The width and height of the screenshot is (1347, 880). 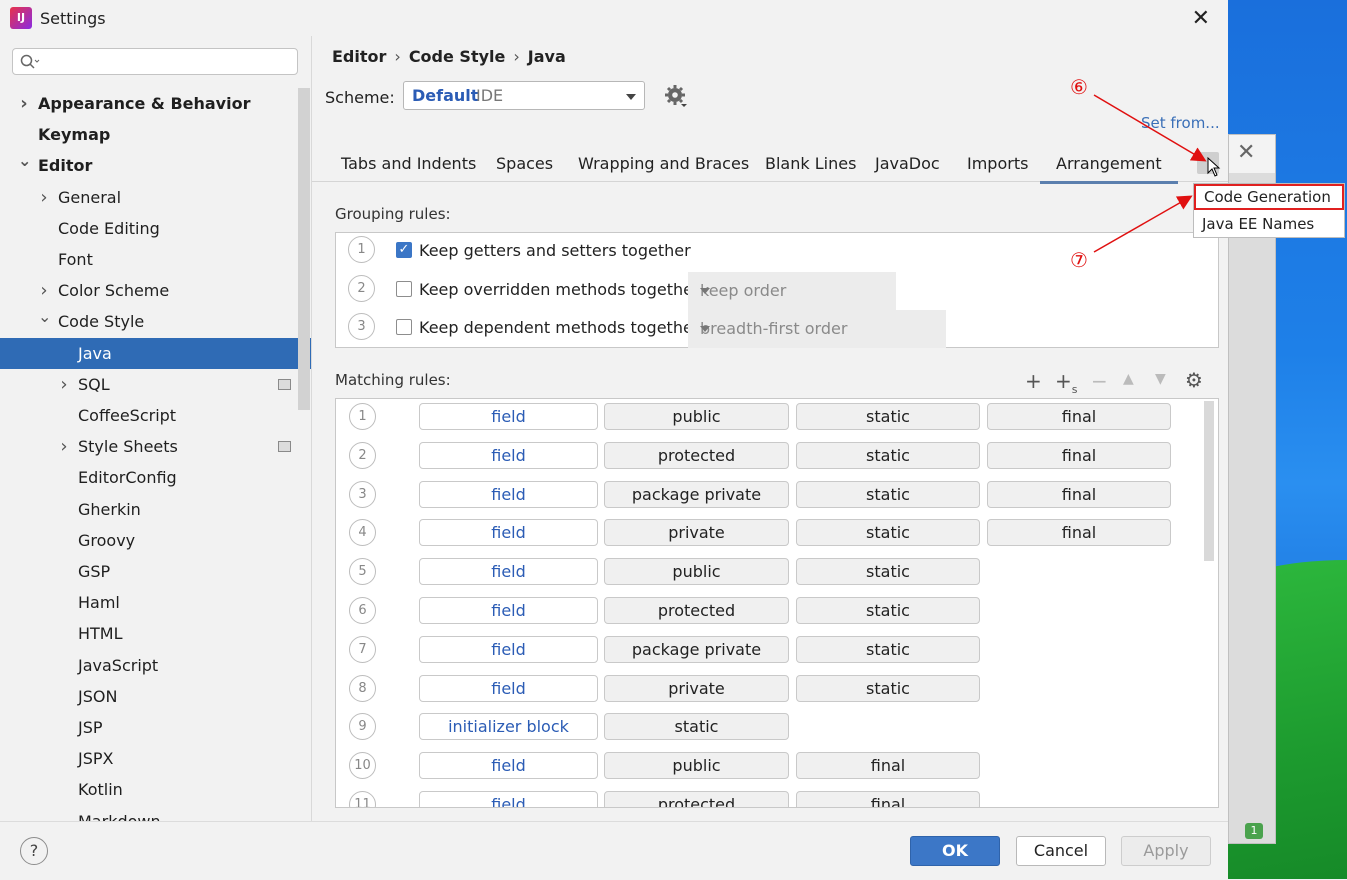 What do you see at coordinates (1079, 87) in the screenshot?
I see `annotation-marker-6: ⑥` at bounding box center [1079, 87].